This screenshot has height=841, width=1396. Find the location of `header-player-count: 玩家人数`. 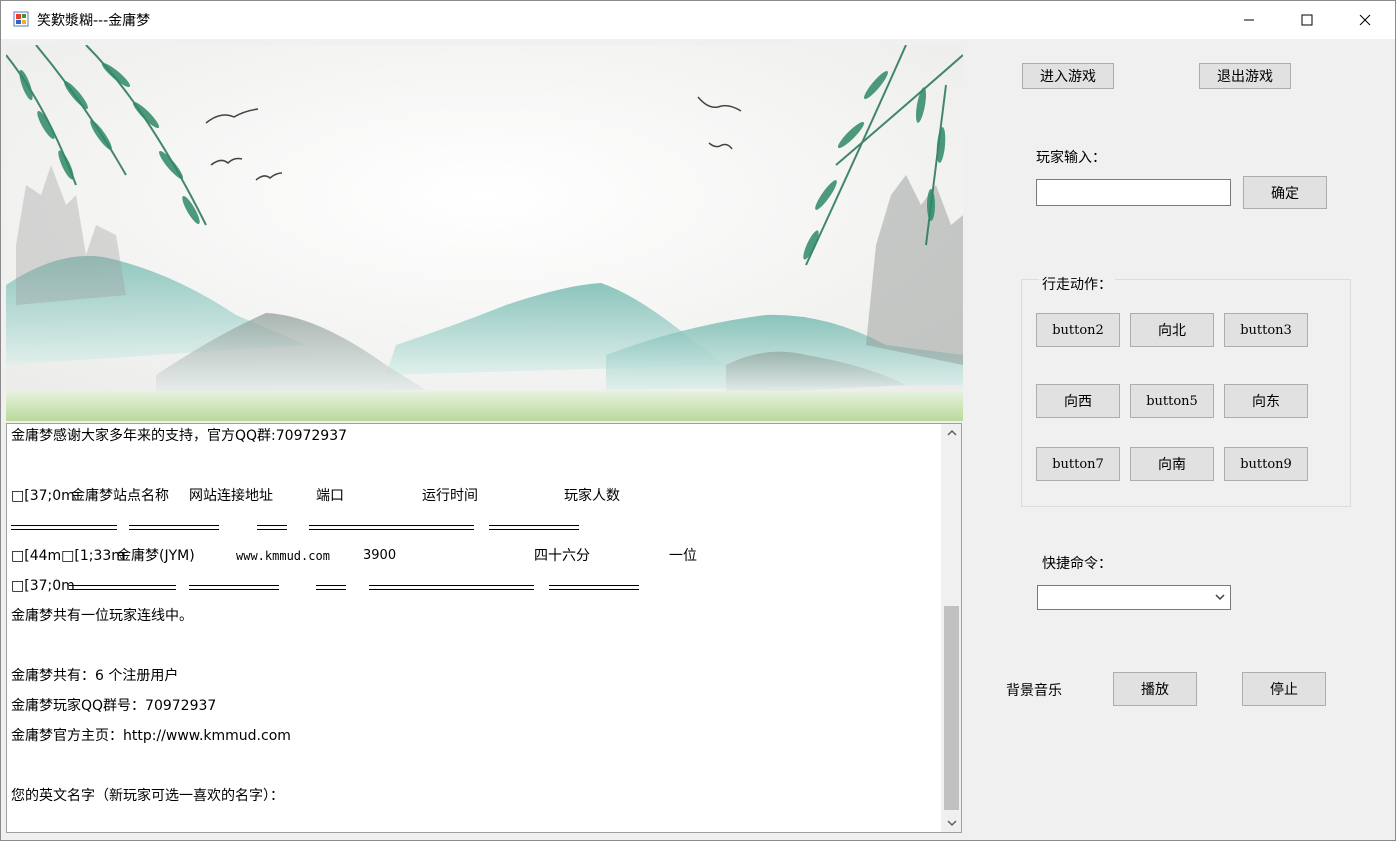

header-player-count: 玩家人数 is located at coordinates (592, 496).